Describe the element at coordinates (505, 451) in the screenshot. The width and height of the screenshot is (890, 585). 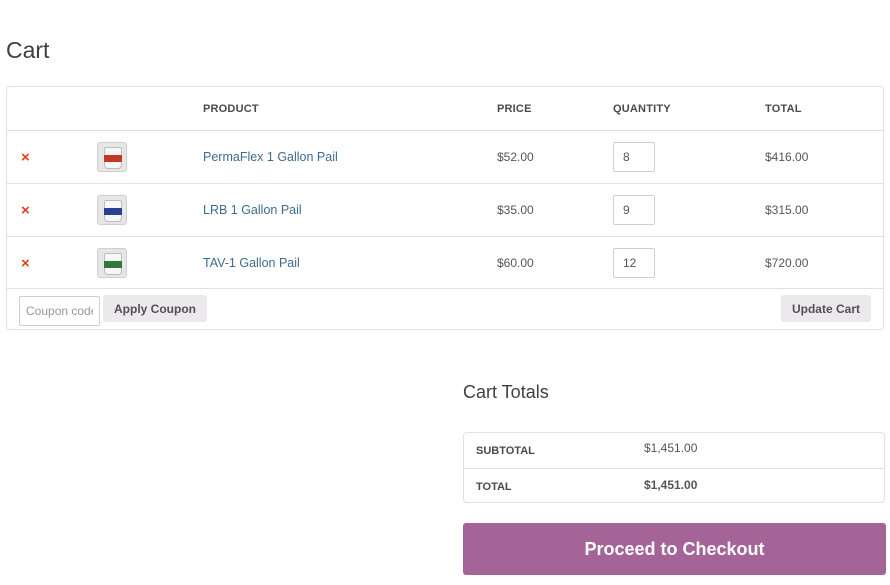
I see `subtotal-label: SUBTOTAL` at that location.